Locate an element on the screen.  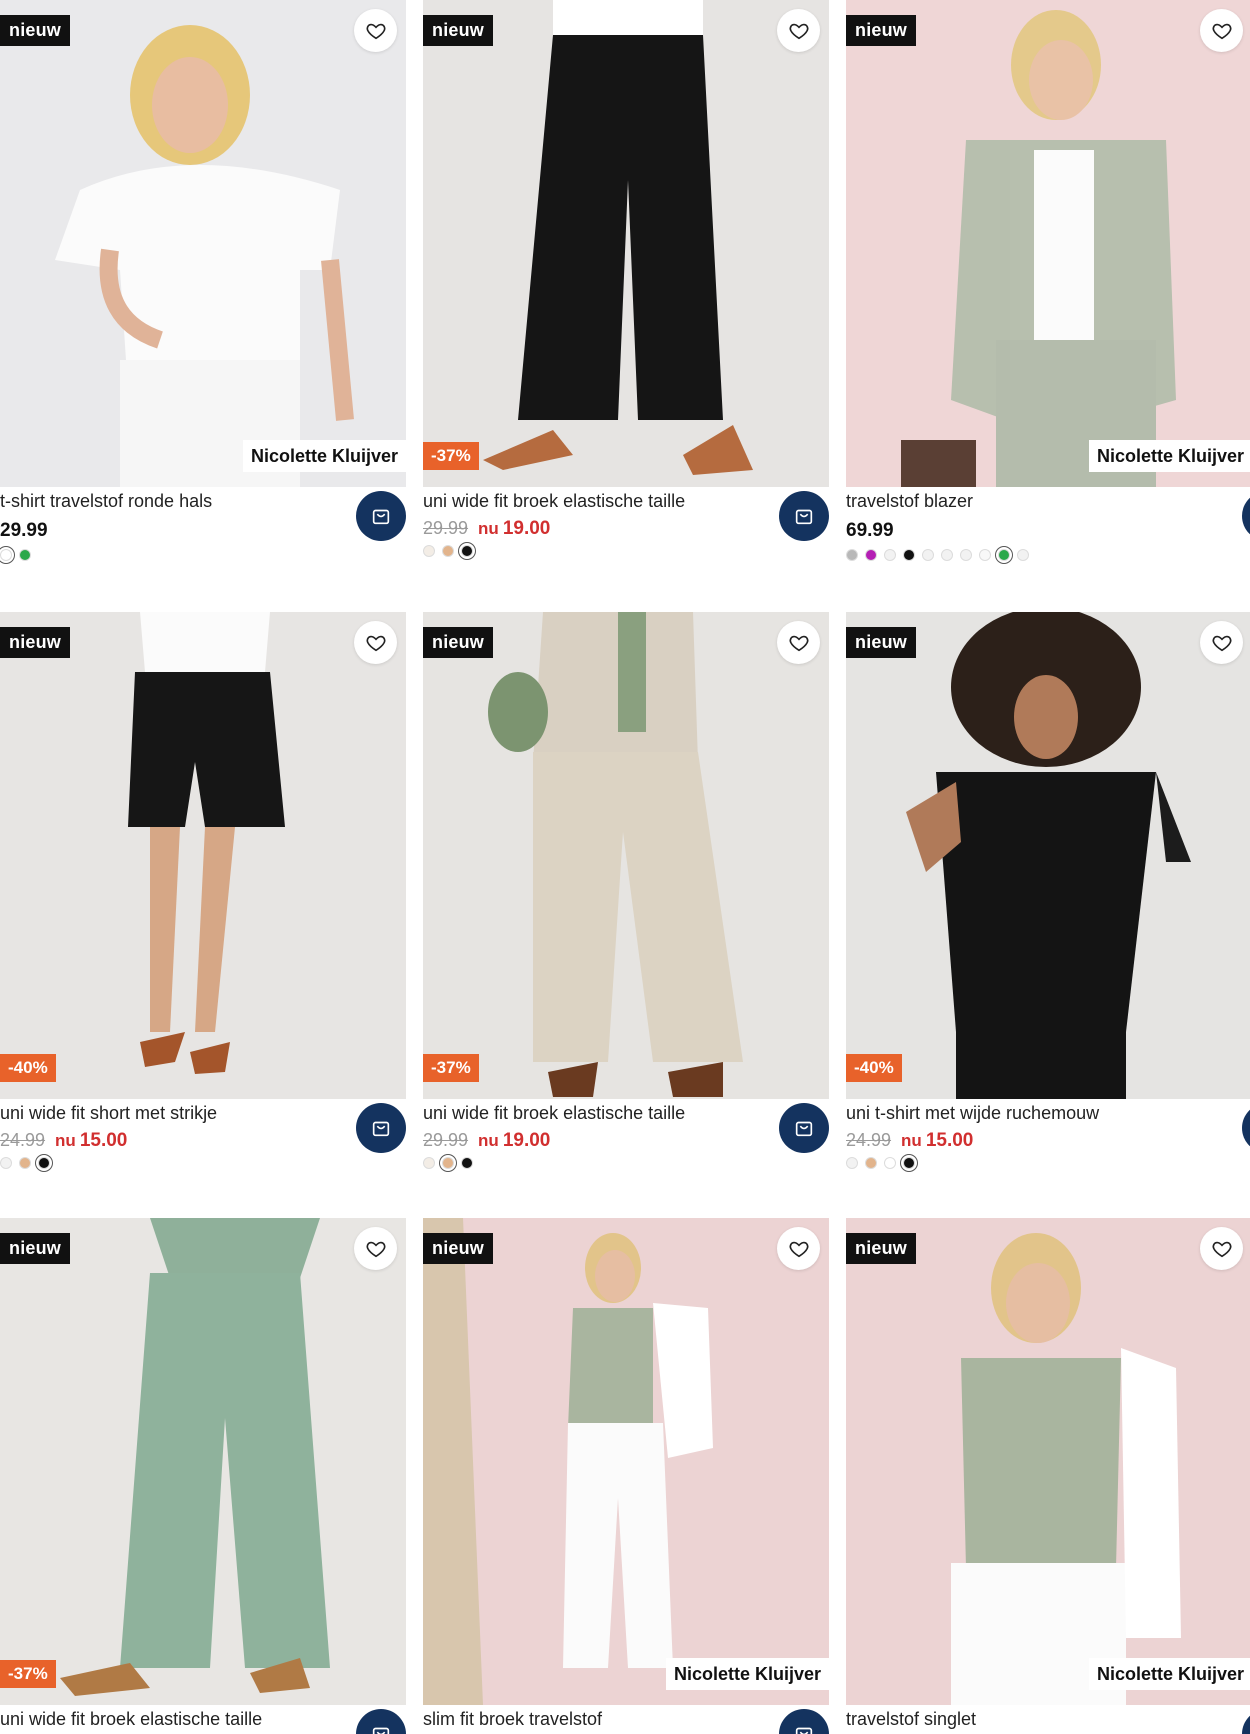
product-title: uni wide fit short met strikje is located at coordinates (108, 1113).